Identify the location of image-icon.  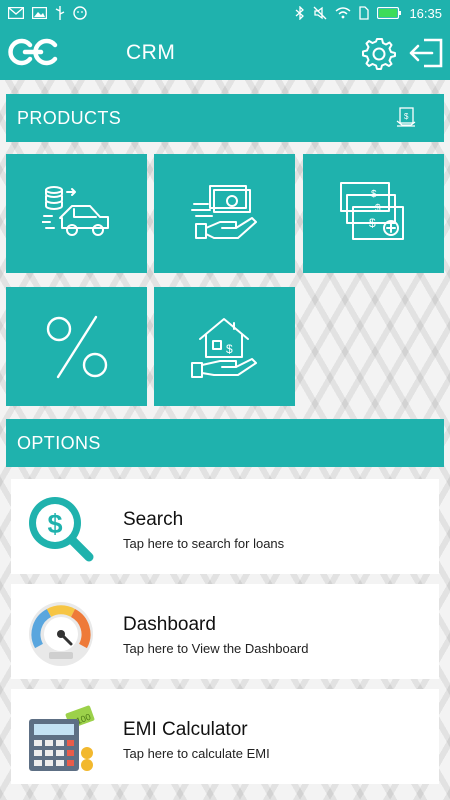
(39, 13).